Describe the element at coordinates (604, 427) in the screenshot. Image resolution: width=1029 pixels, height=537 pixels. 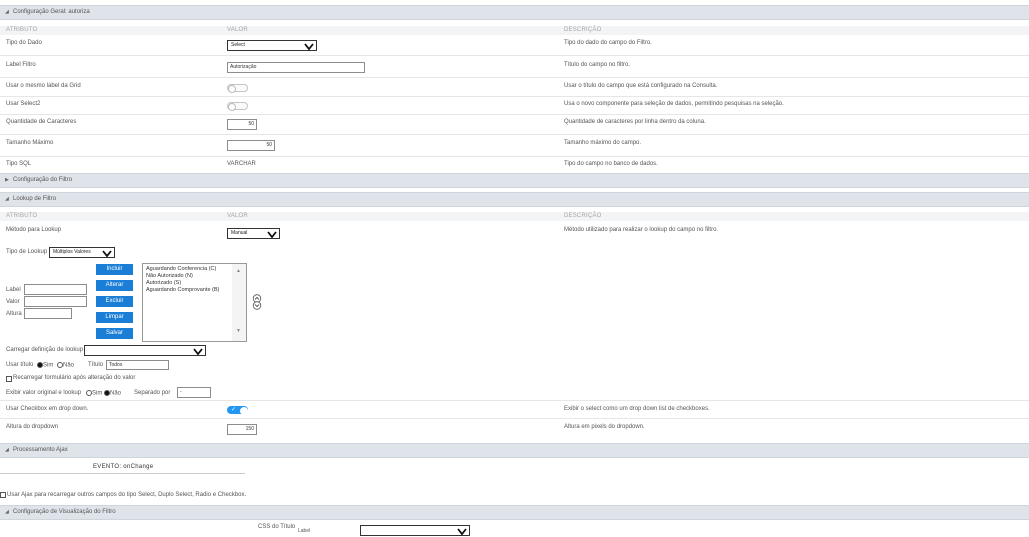
I see `altura-dropdown-desc: Altura em pixels do dropdown.` at that location.